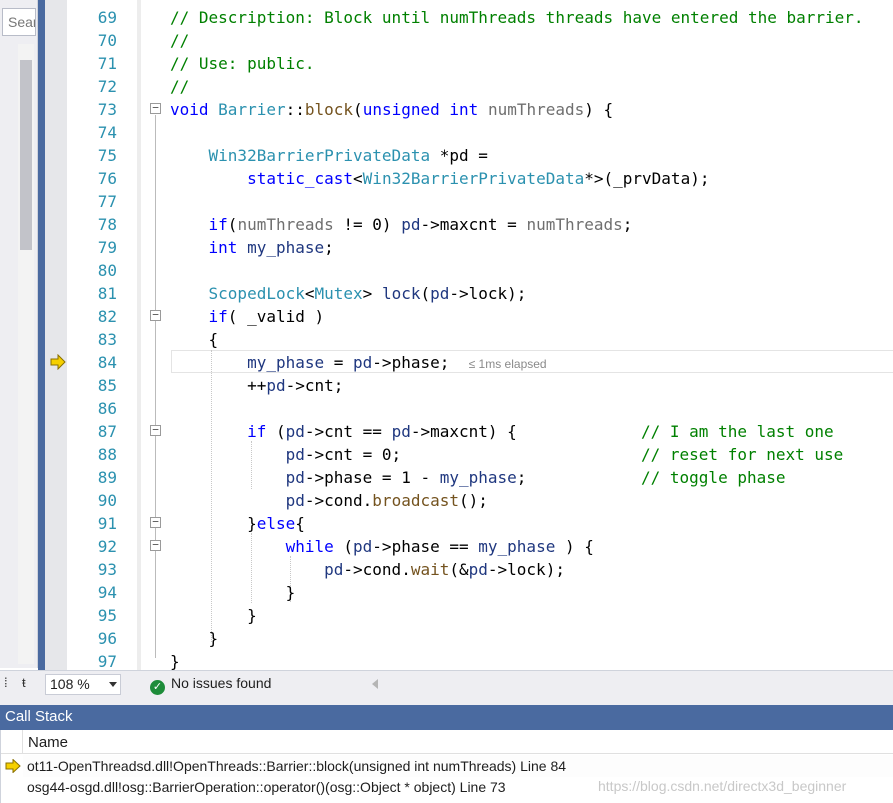  I want to click on function-name: broadcast, so click(415, 500).